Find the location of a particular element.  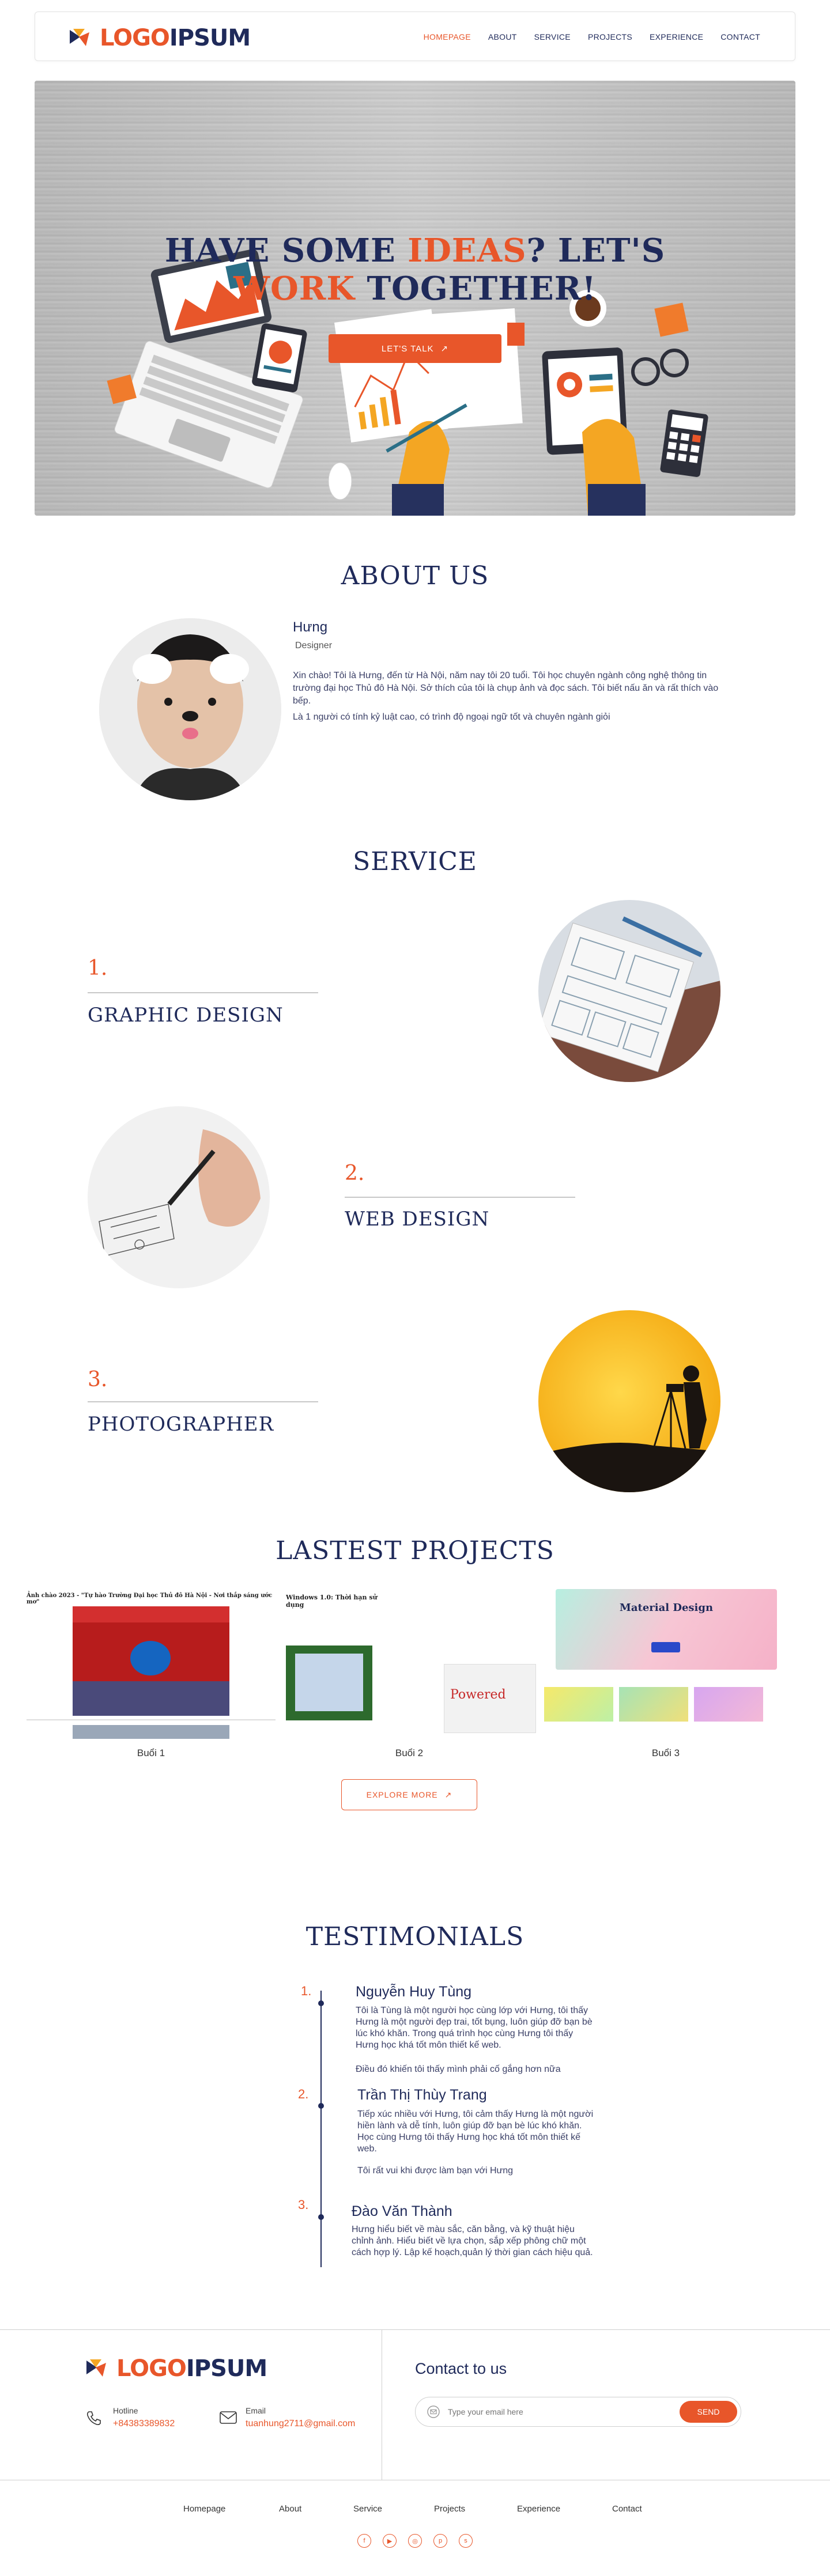

contact-title: Contact to us is located at coordinates (461, 2368).